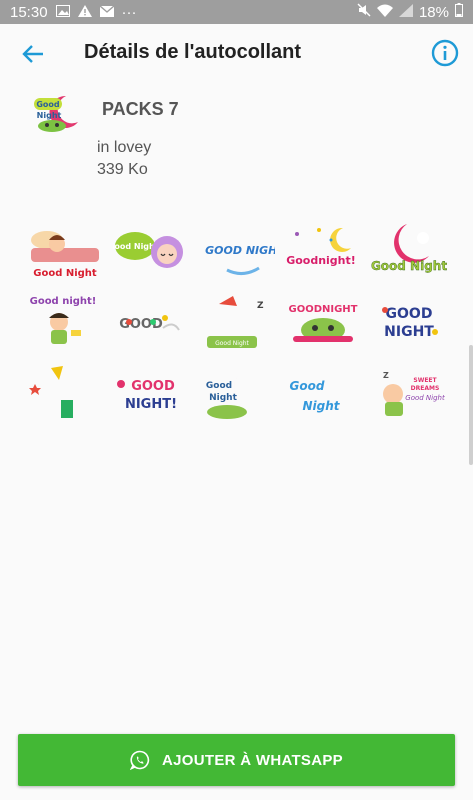  Describe the element at coordinates (384, 12) in the screenshot. I see `wifi-icon` at that location.